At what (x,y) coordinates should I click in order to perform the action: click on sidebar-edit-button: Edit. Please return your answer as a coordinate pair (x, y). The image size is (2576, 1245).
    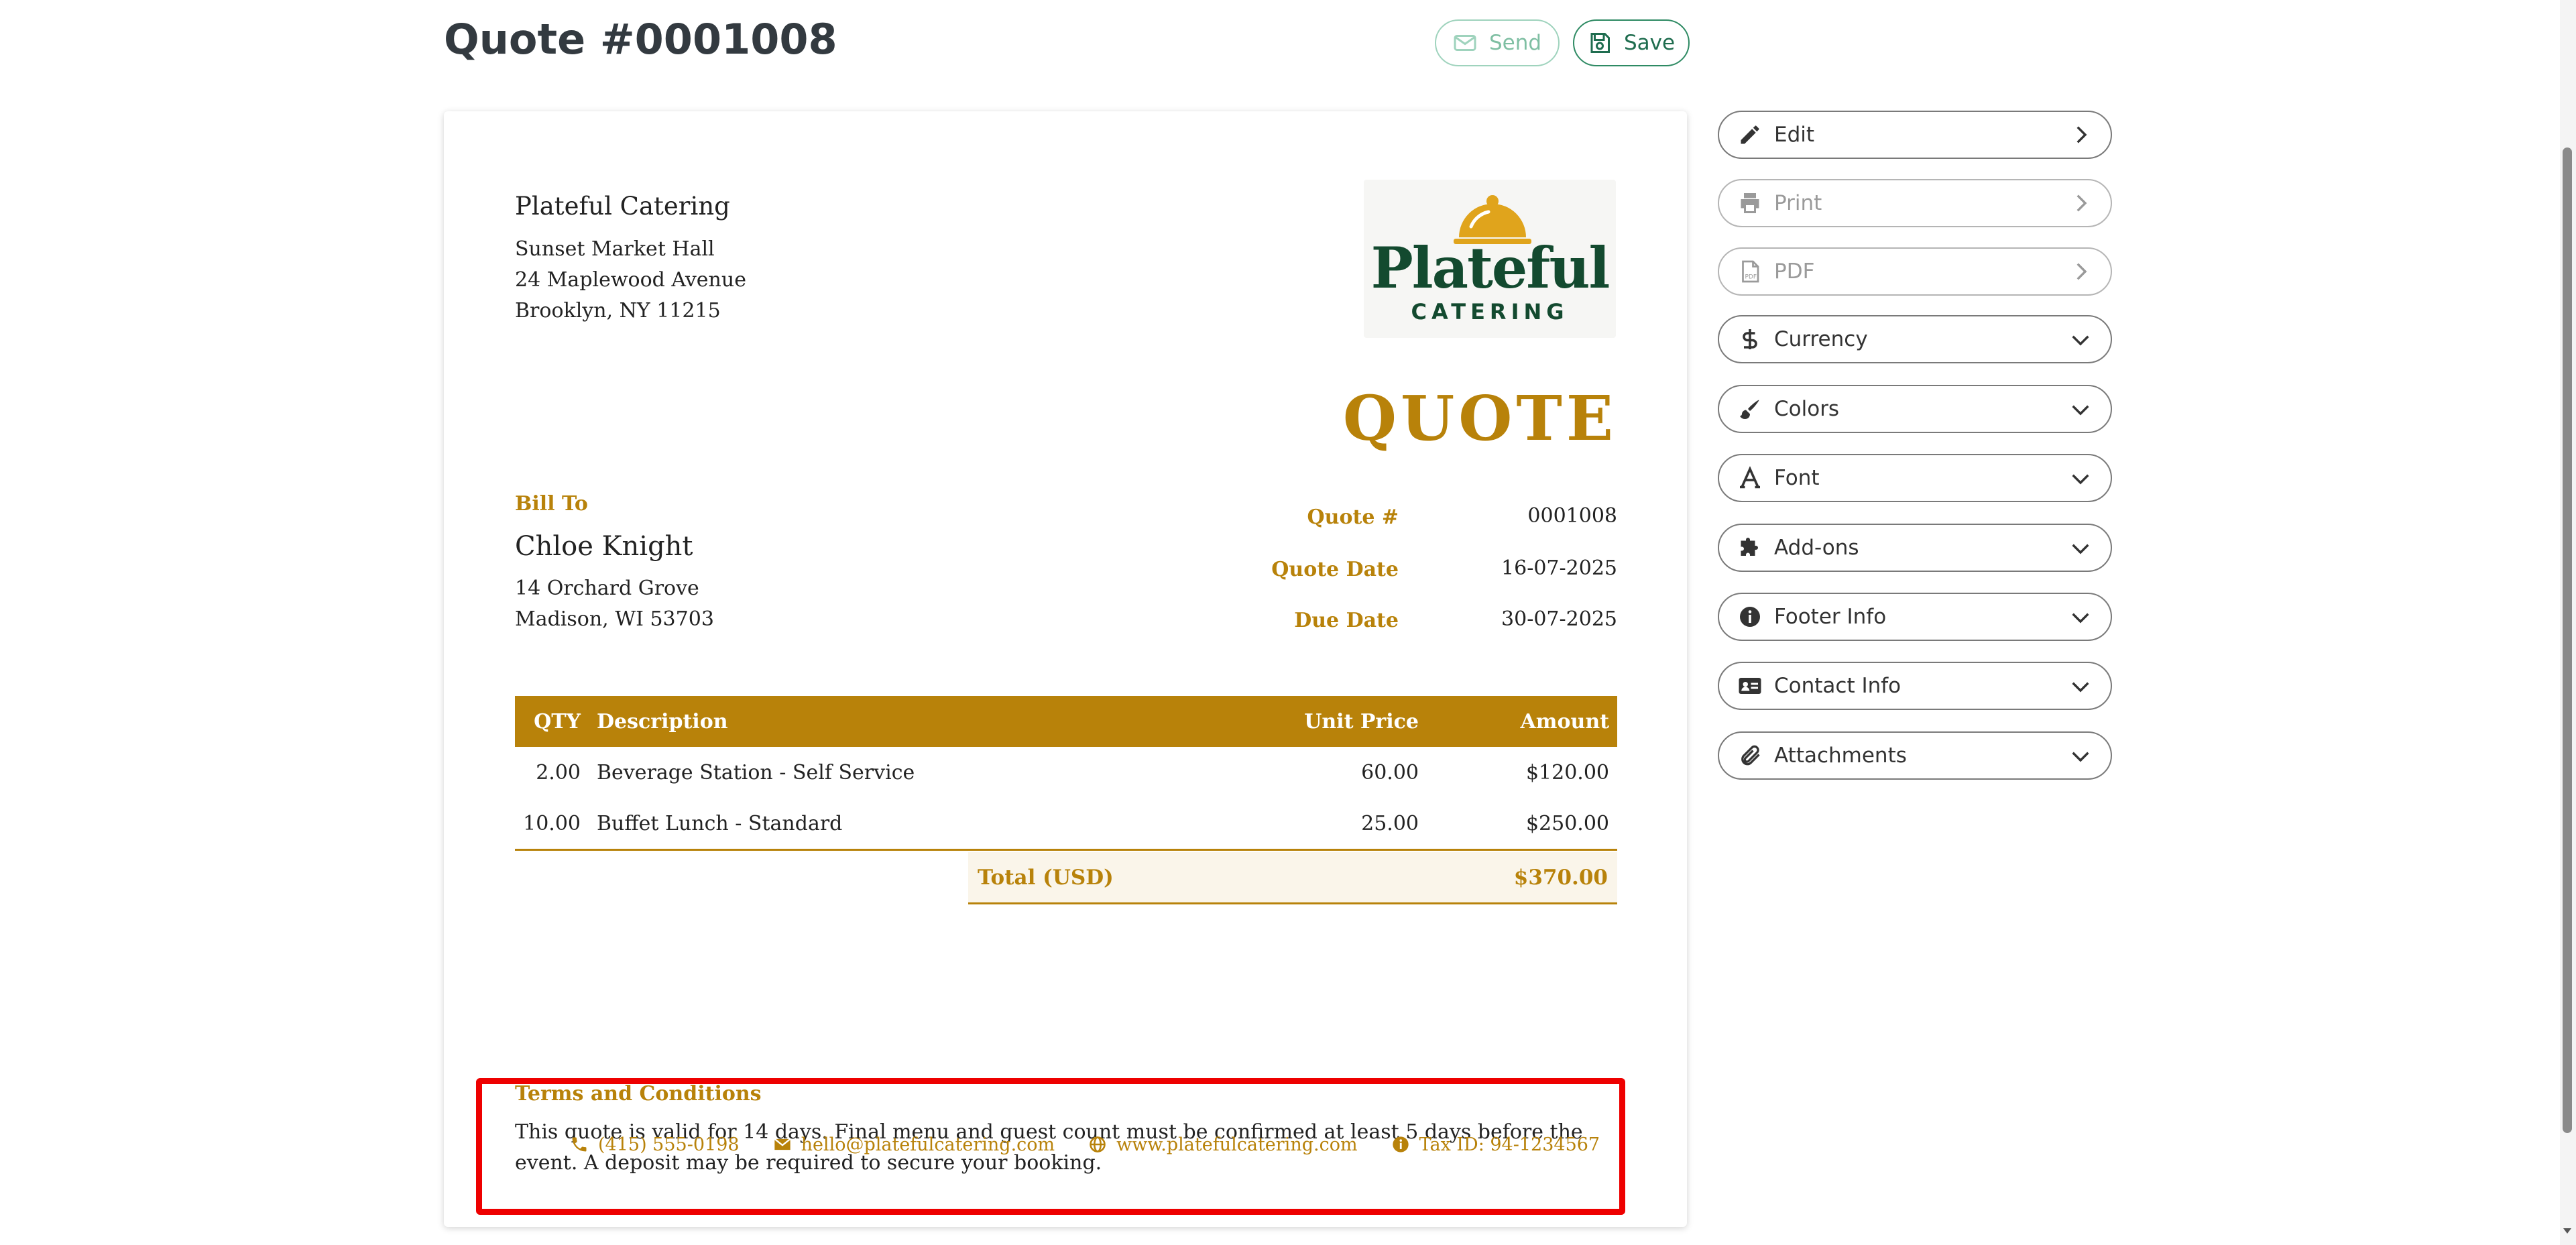
    Looking at the image, I should click on (1915, 135).